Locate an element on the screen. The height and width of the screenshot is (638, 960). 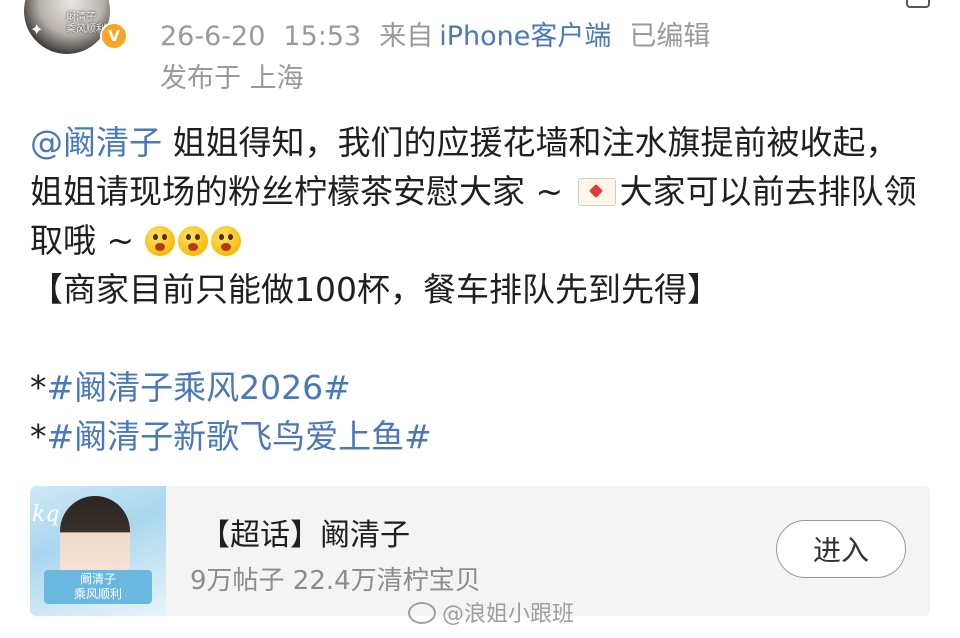
super-topic-title: 【超话】阚清子 is located at coordinates (305, 535).